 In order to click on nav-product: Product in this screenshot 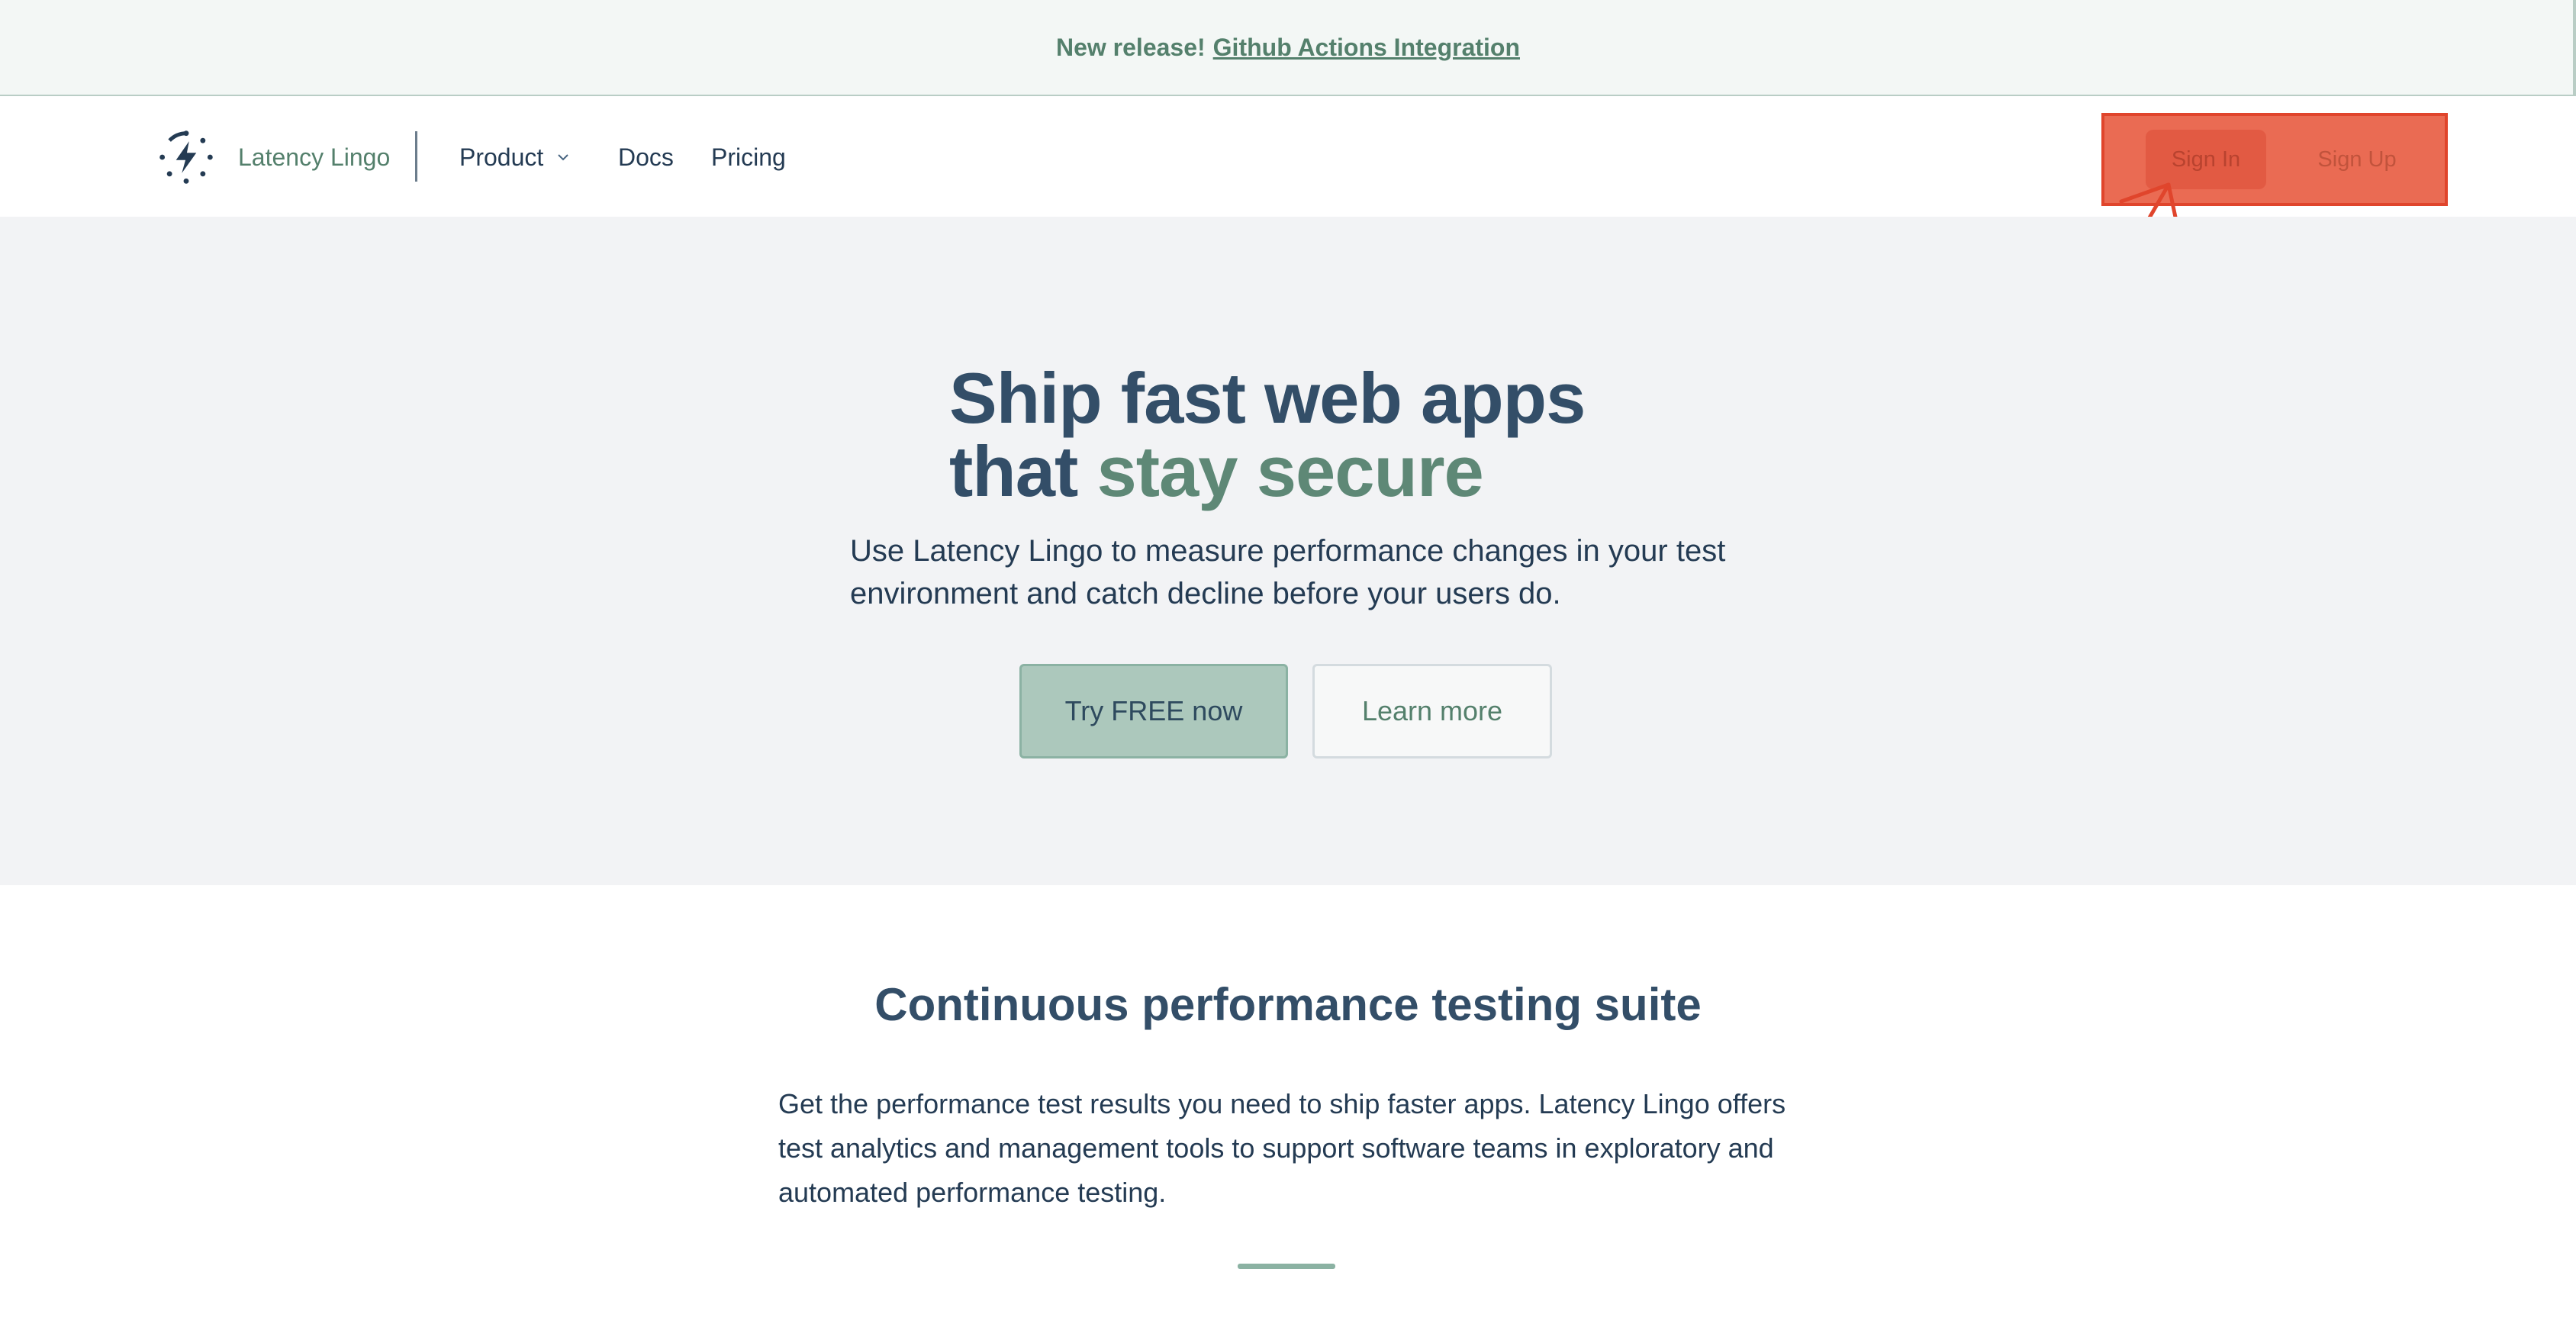, I will do `click(515, 157)`.